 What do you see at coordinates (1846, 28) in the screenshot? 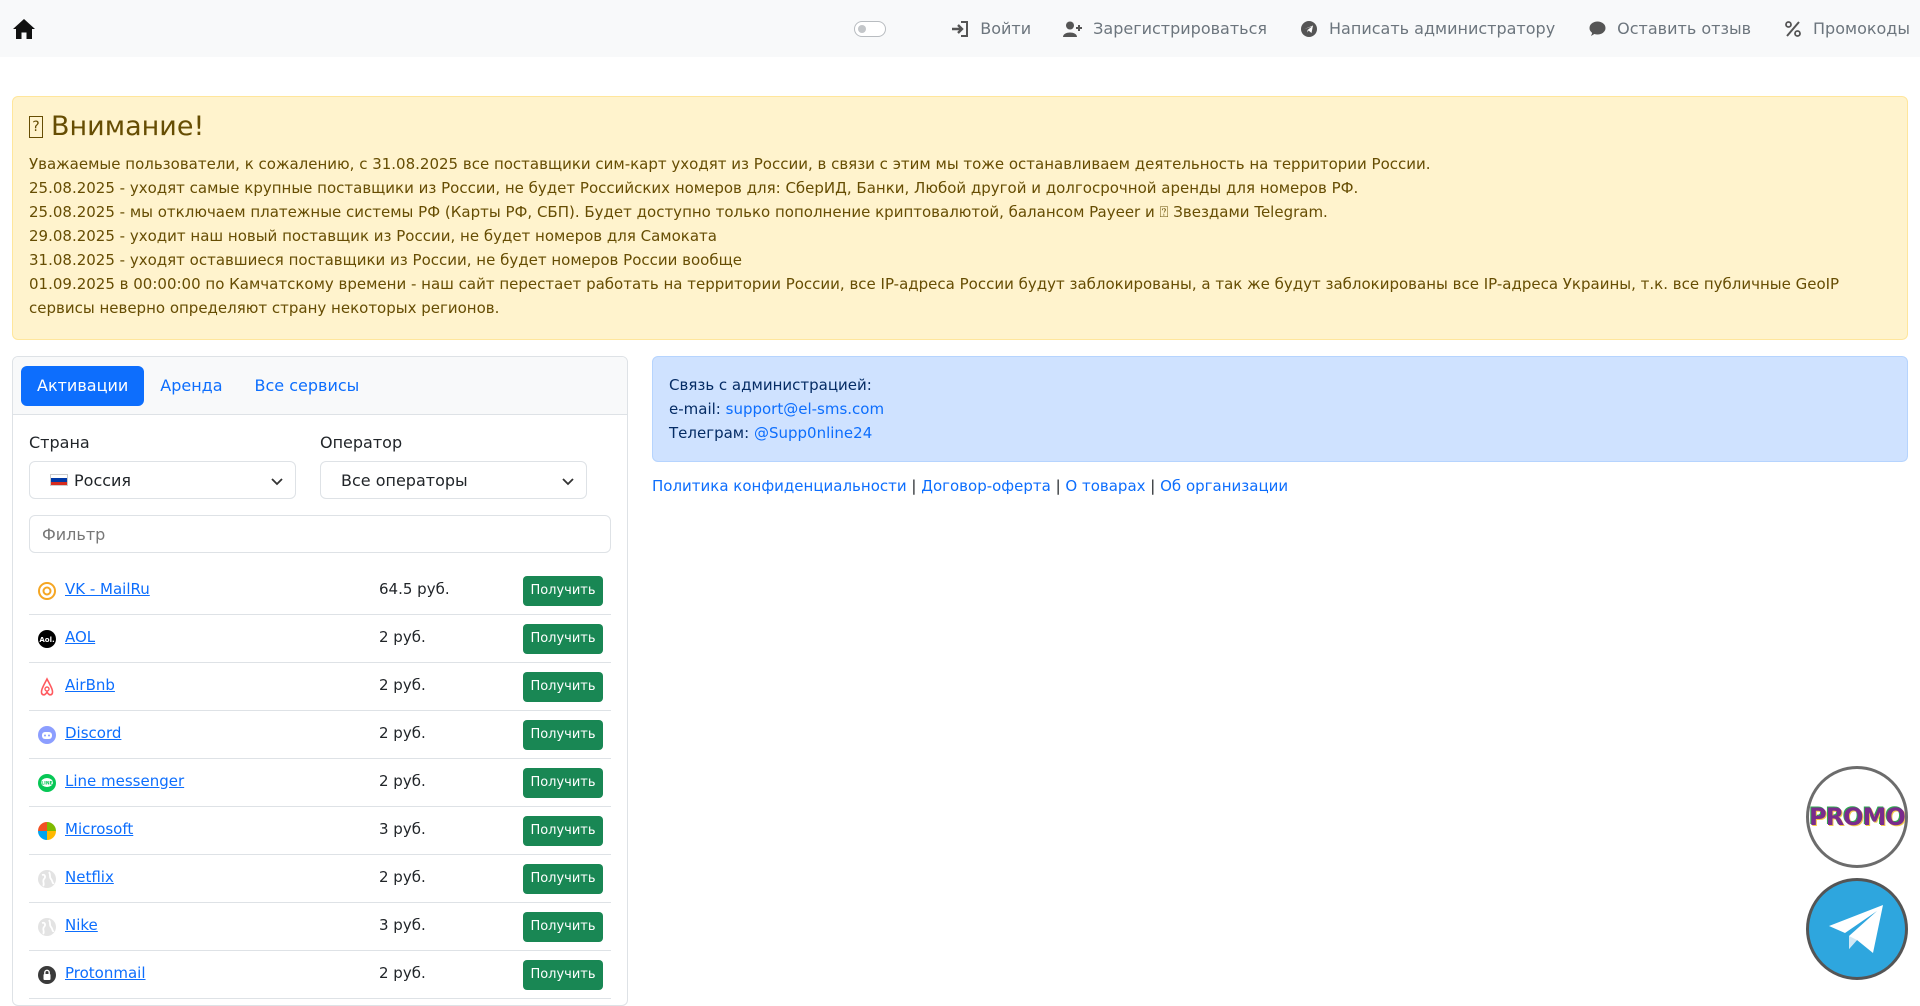
I see `promocodes-link: Промокоды` at bounding box center [1846, 28].